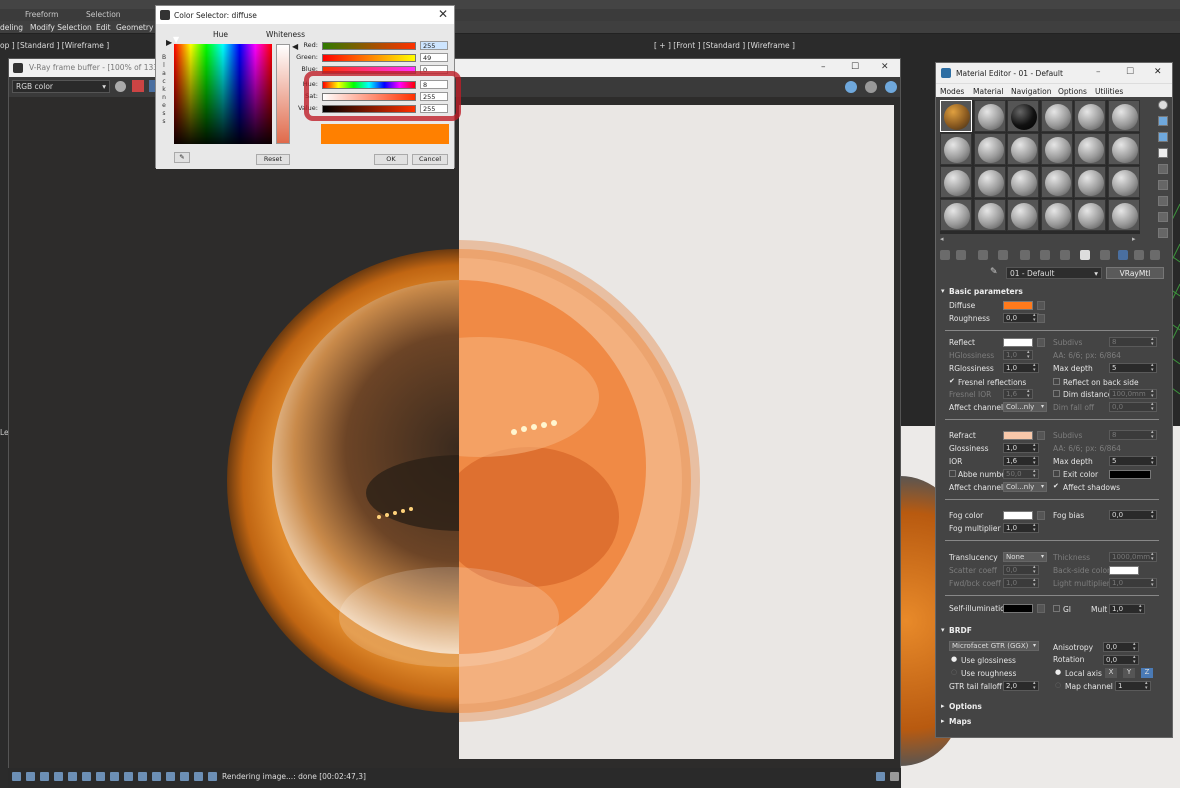 The width and height of the screenshot is (1180, 788). I want to click on max-depth-spinner: 5, so click(1133, 368).